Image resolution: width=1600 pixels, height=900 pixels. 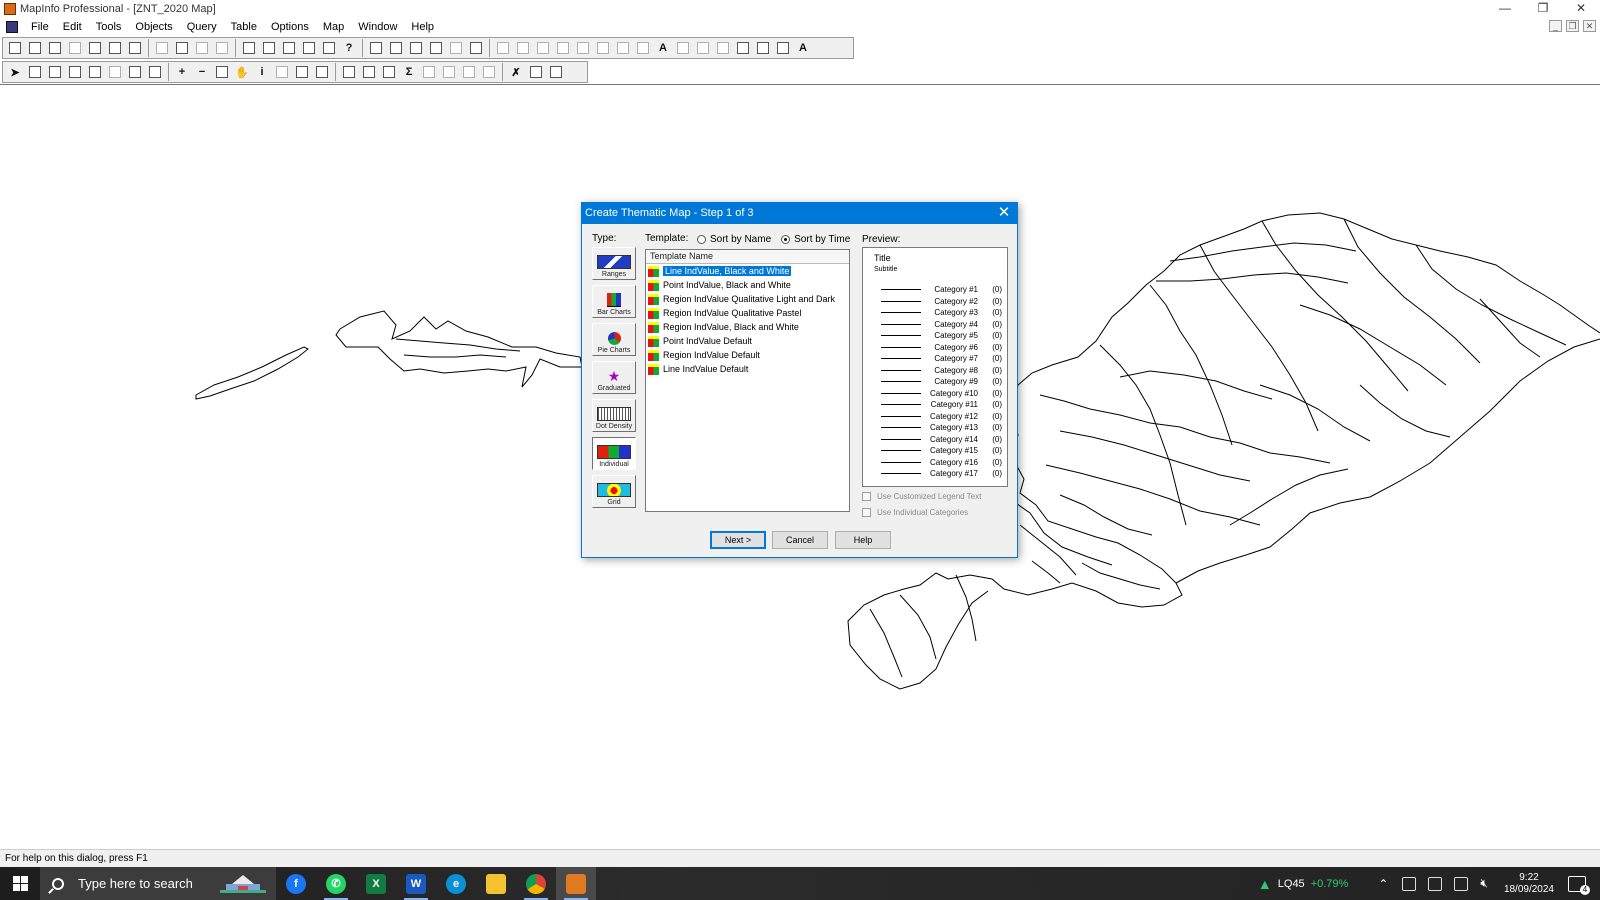 I want to click on text-style-icon: A, so click(x=803, y=48).